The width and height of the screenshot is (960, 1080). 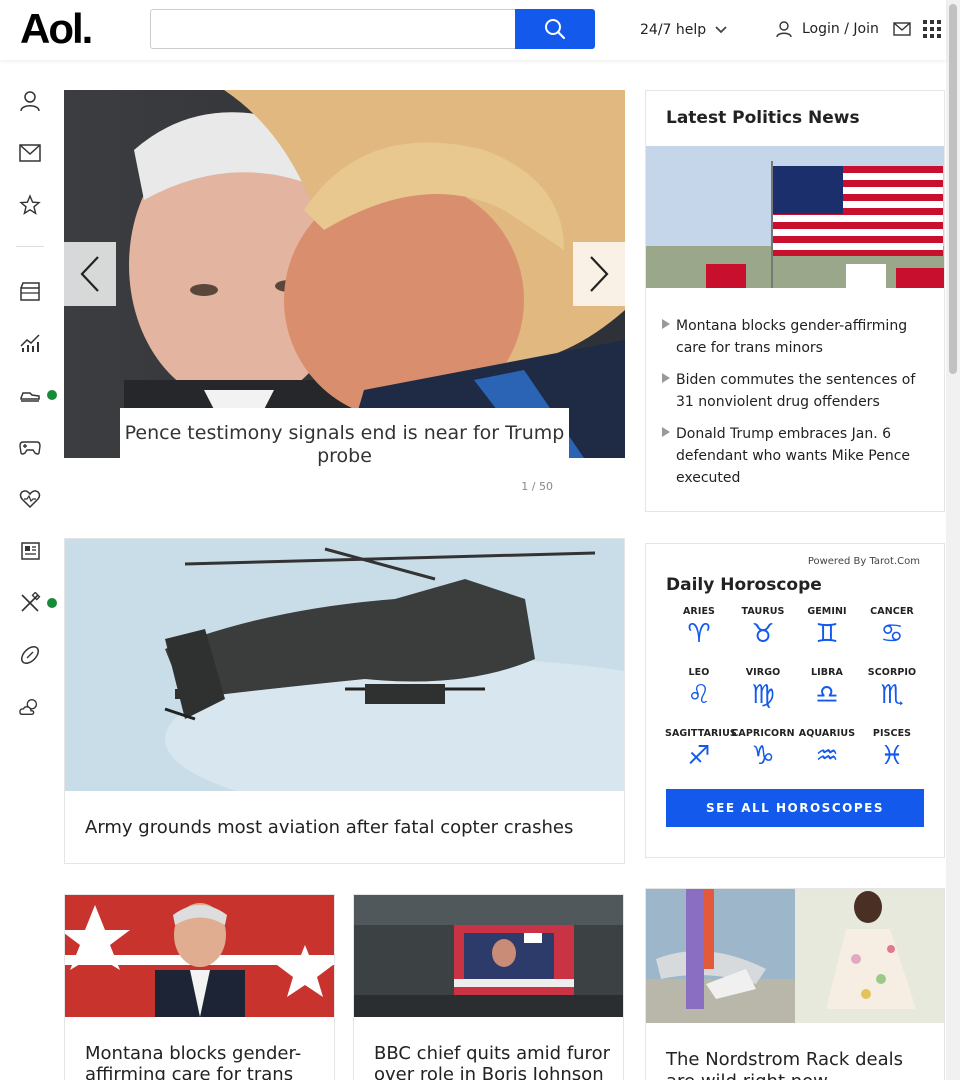 I want to click on search-icon, so click(x=555, y=29).